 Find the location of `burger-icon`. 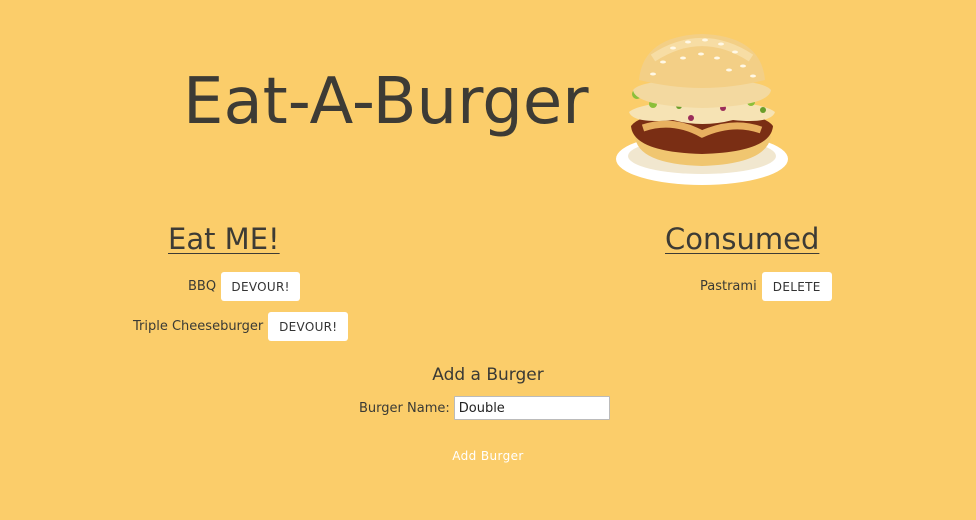

burger-icon is located at coordinates (702, 109).